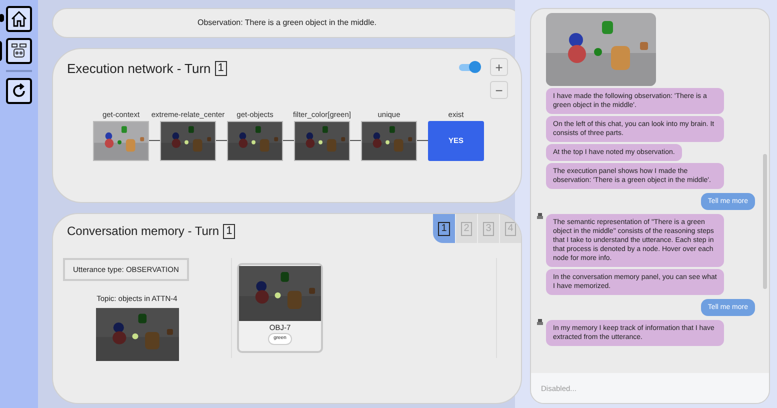  What do you see at coordinates (19, 19) in the screenshot?
I see `home-icon` at bounding box center [19, 19].